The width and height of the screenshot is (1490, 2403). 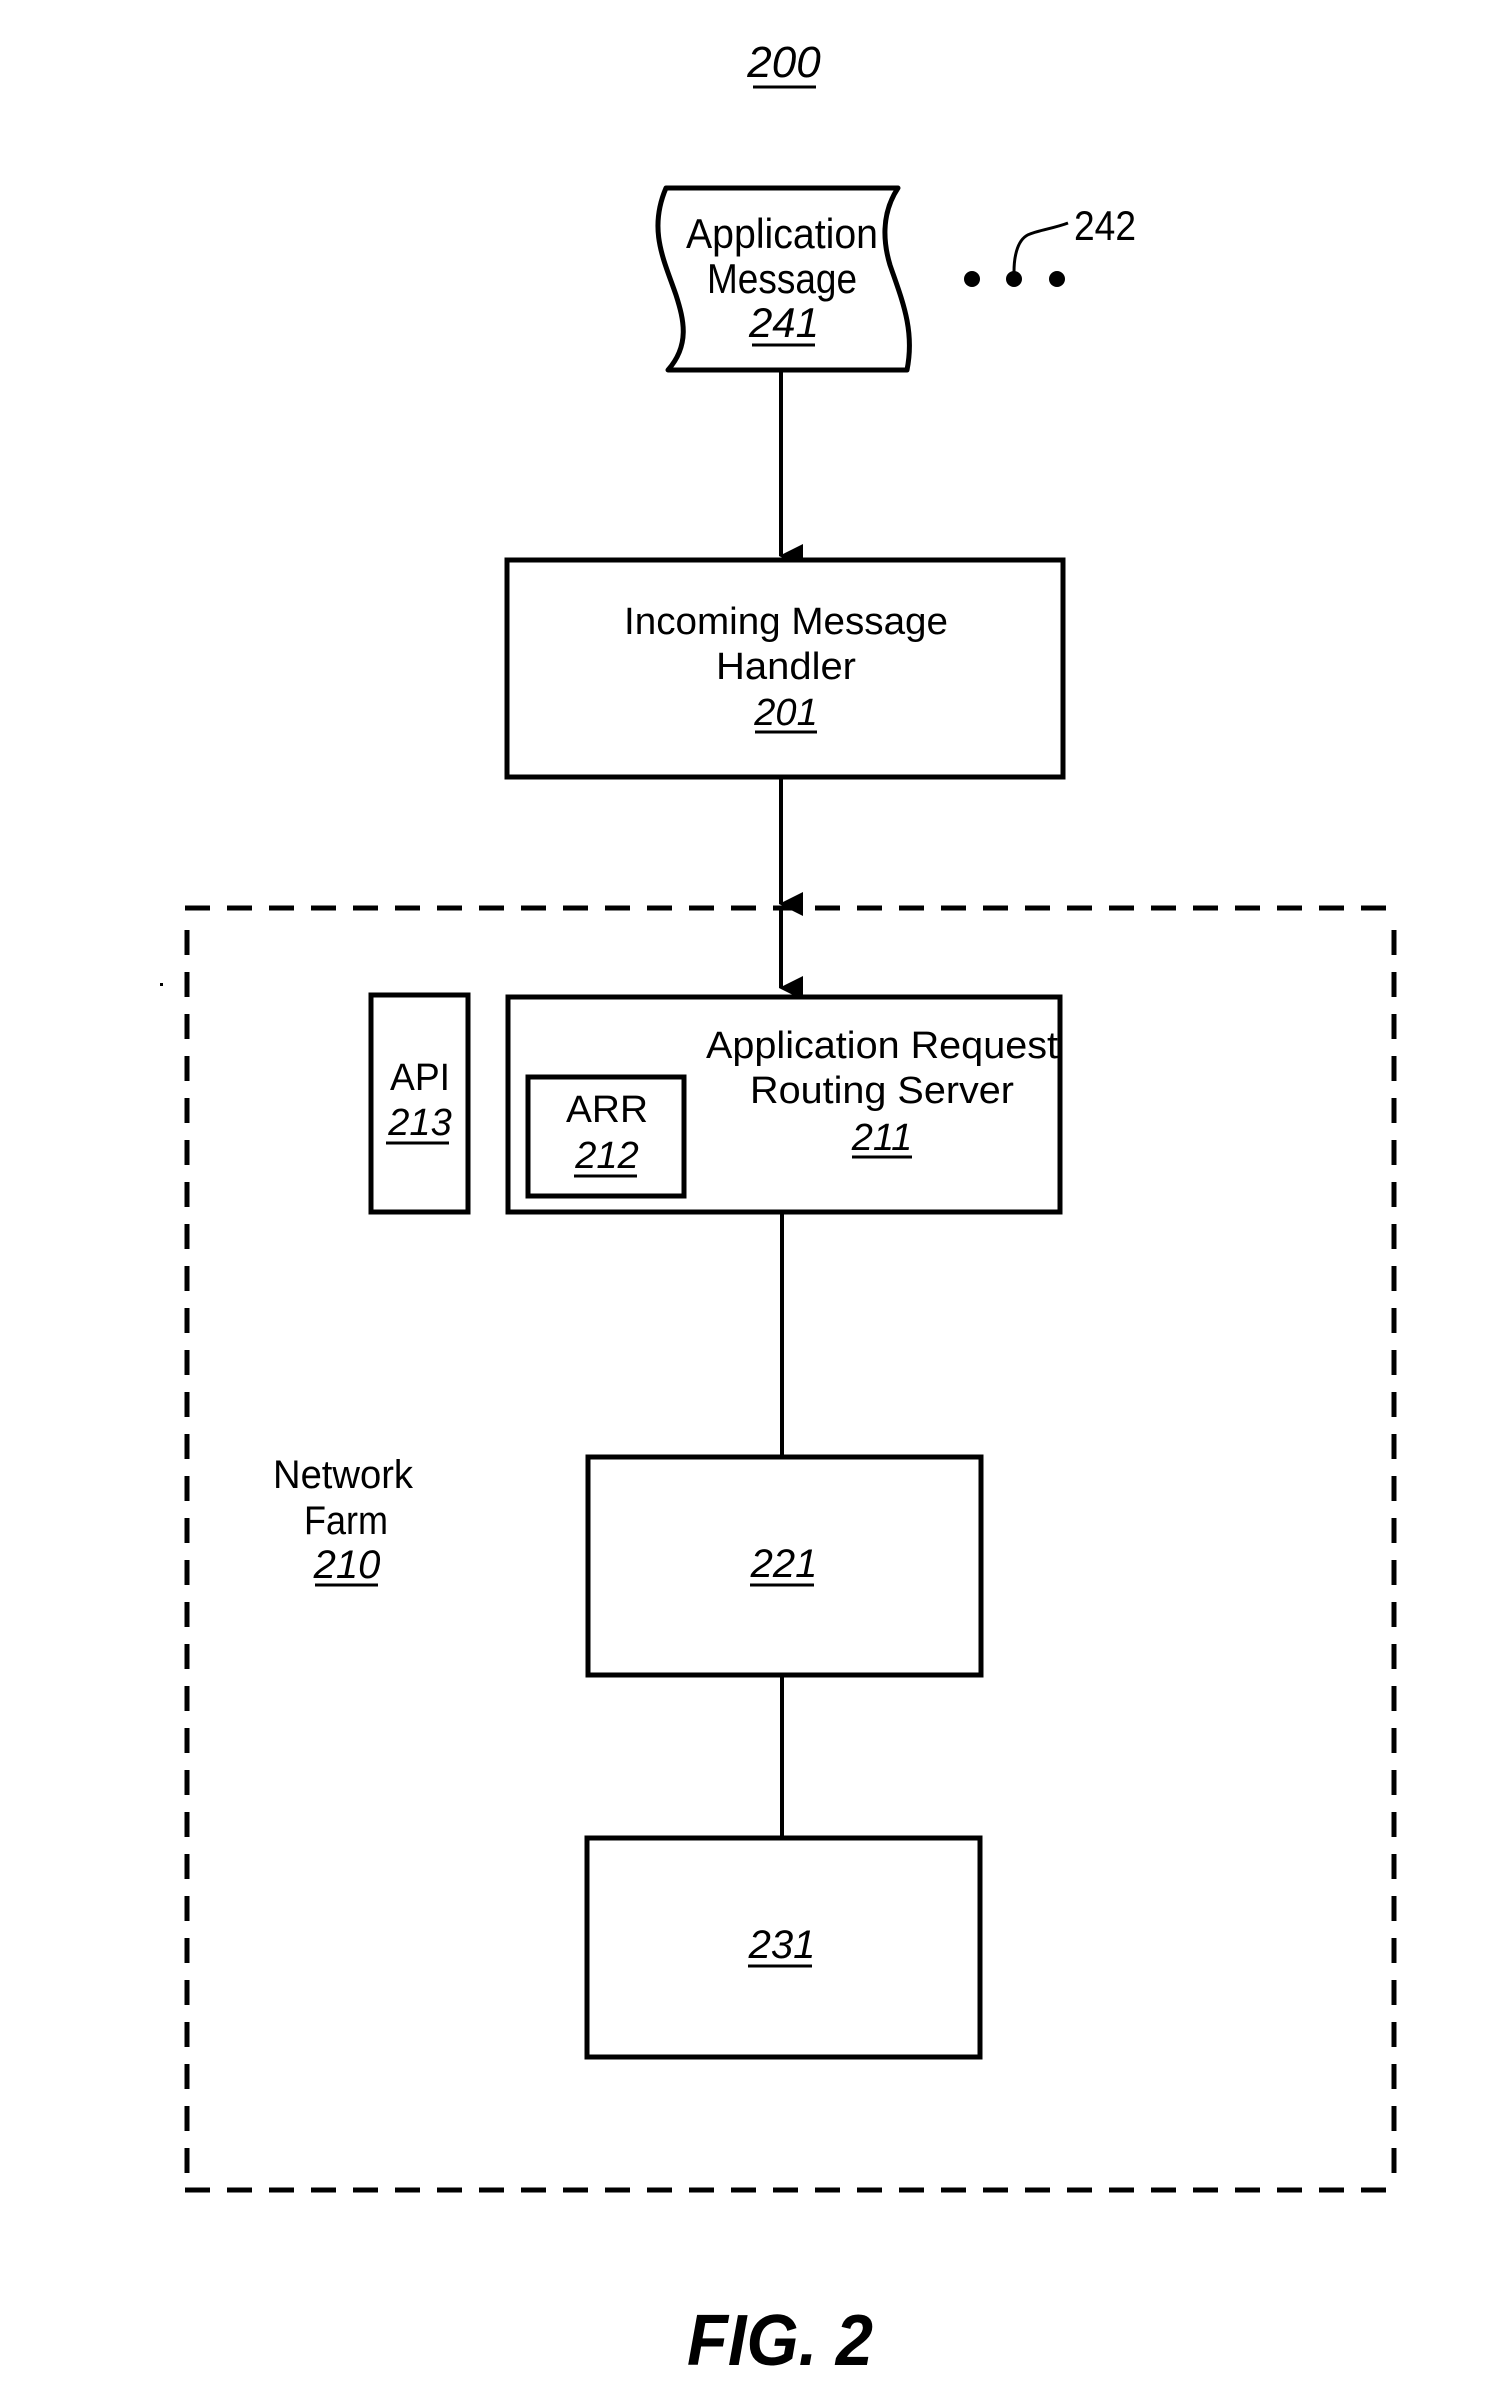 What do you see at coordinates (1105, 225) in the screenshot?
I see `more-messages-ref: 242` at bounding box center [1105, 225].